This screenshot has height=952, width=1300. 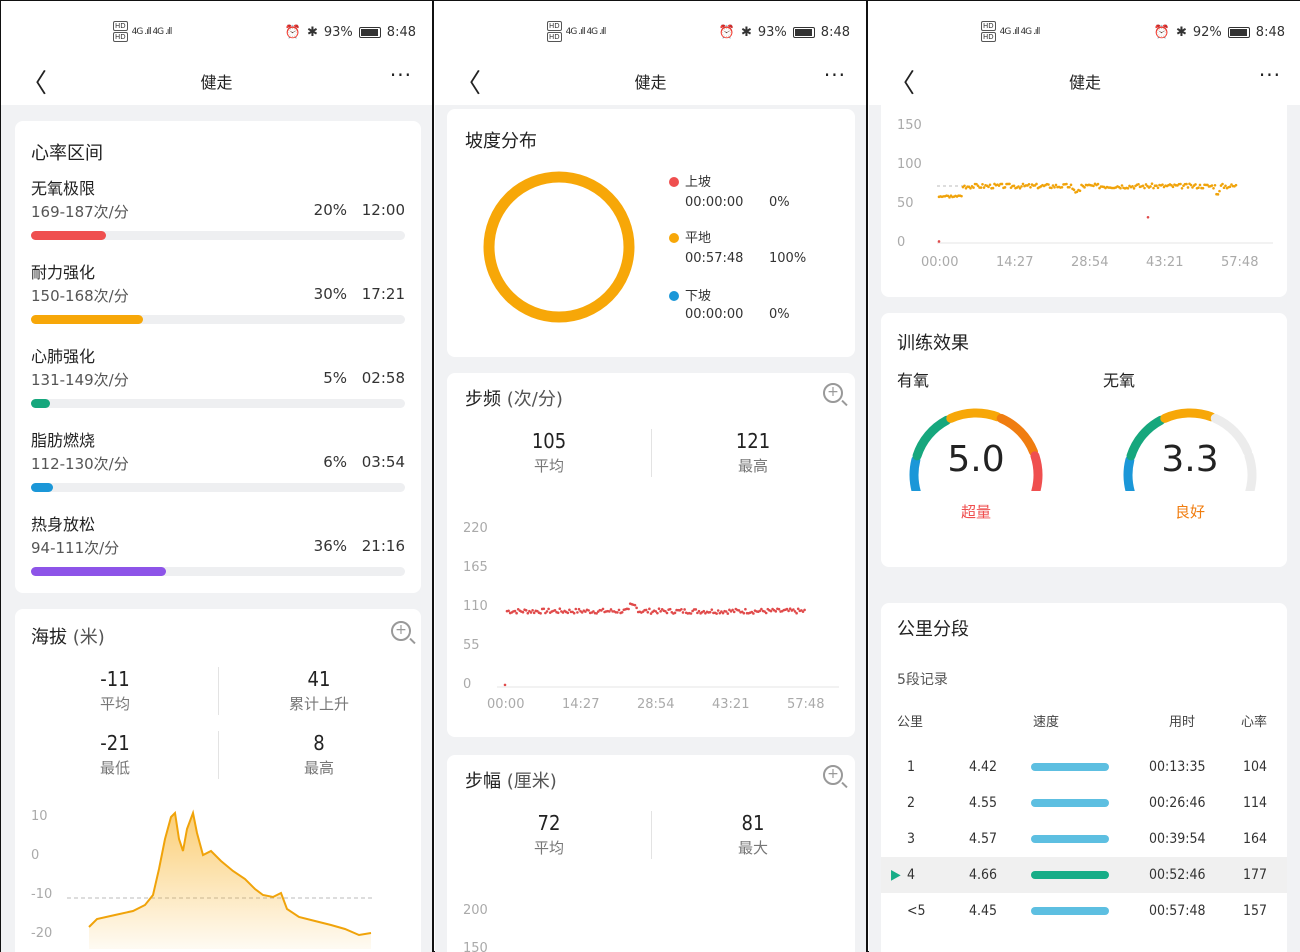 I want to click on legend-up-time: 00:00:00, so click(x=714, y=202).